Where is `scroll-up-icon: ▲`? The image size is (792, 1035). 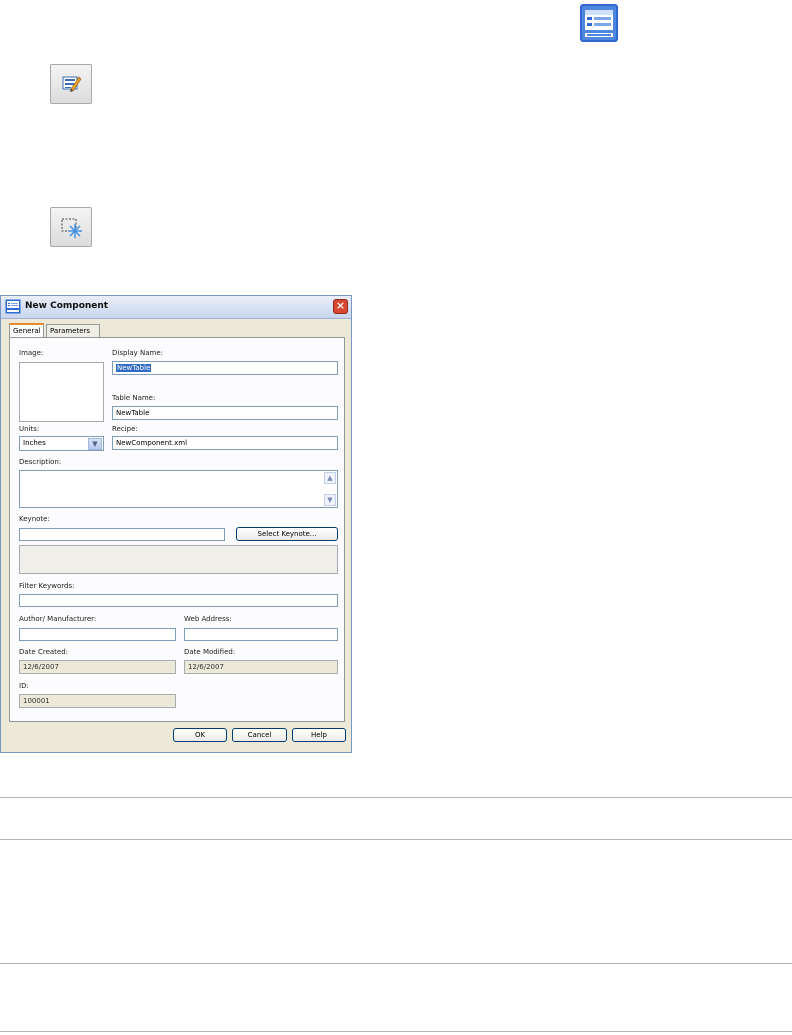
scroll-up-icon: ▲ is located at coordinates (330, 478).